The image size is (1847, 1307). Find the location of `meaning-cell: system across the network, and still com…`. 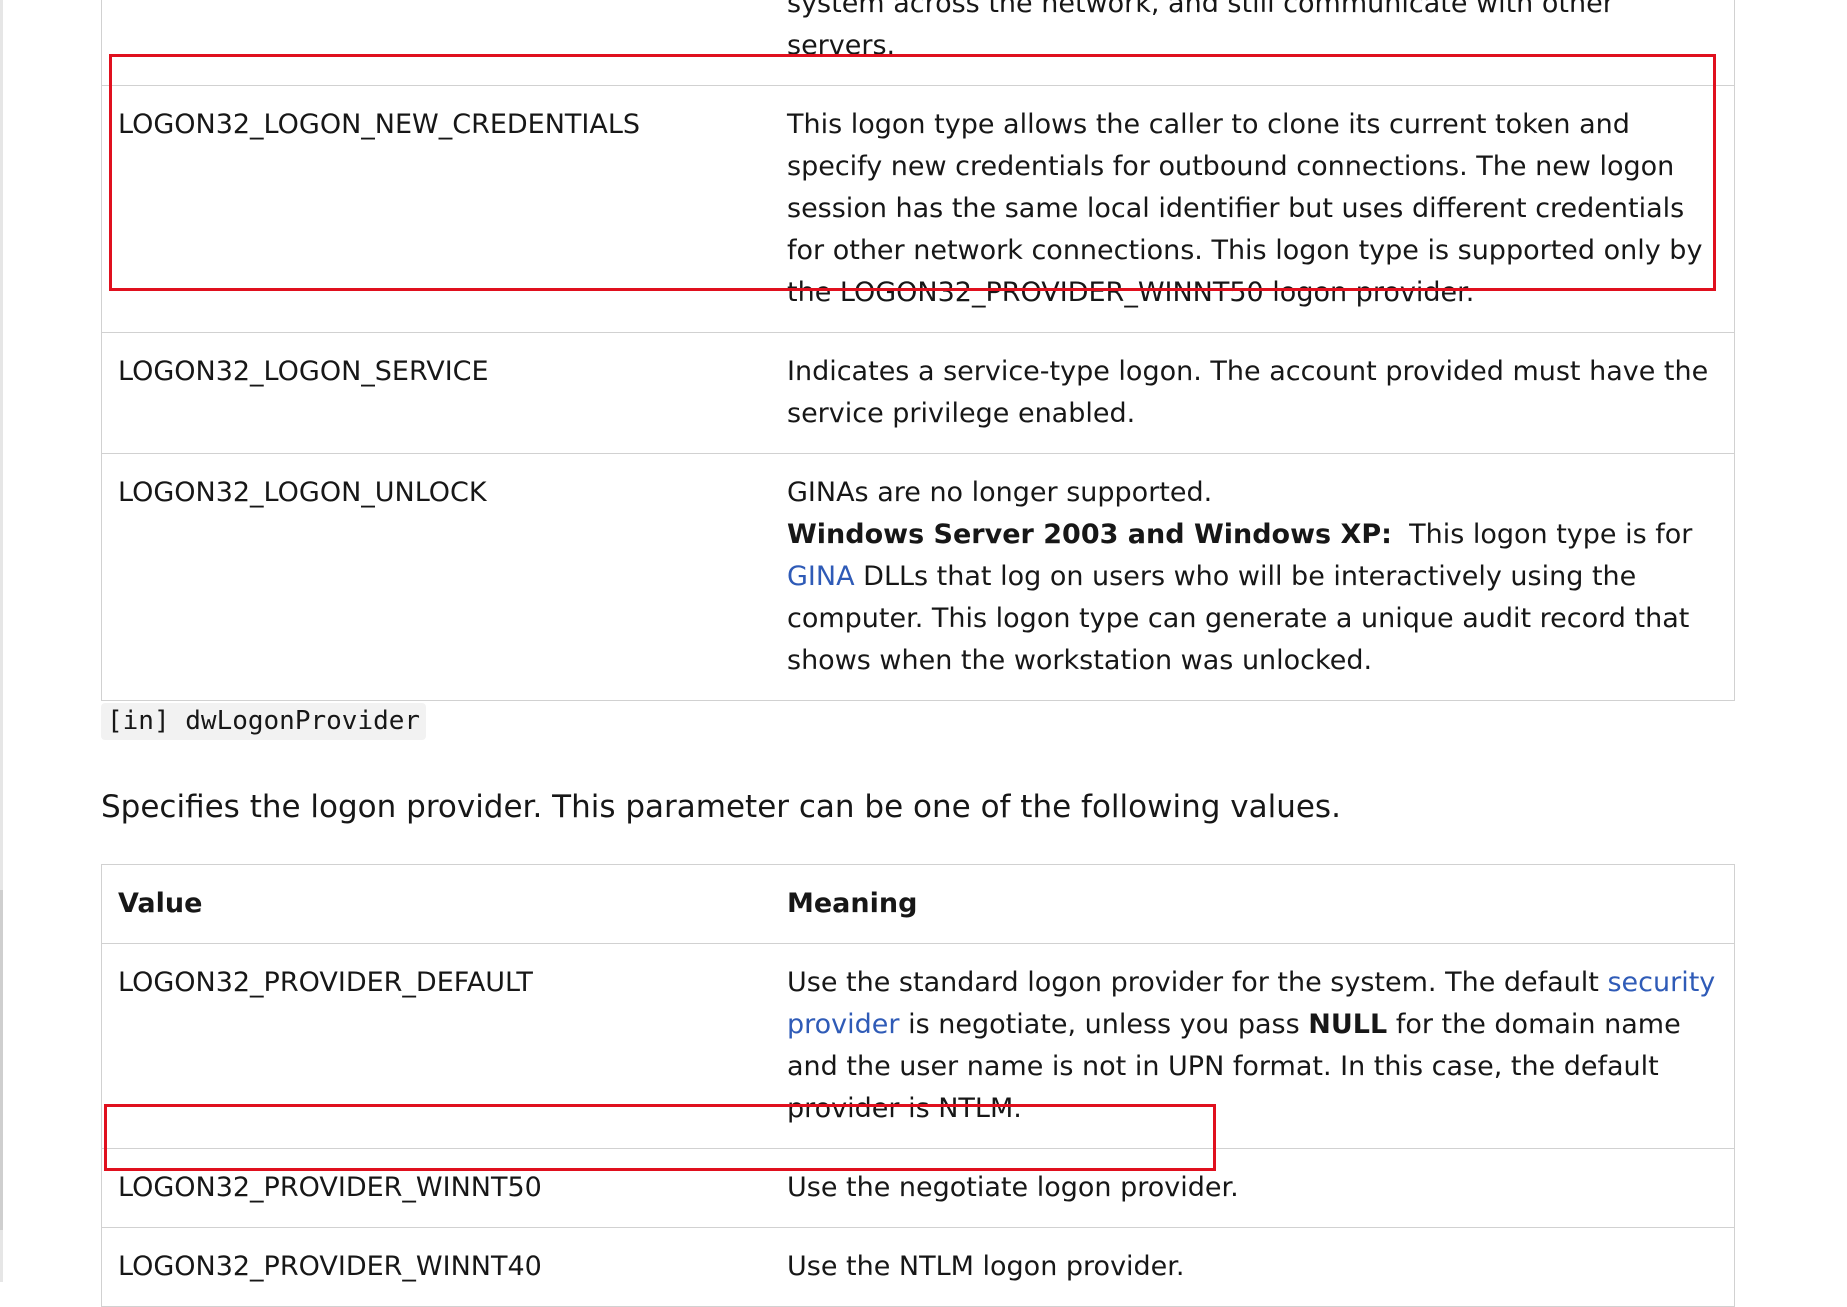

meaning-cell: system across the network, and still com… is located at coordinates (1245, 43).